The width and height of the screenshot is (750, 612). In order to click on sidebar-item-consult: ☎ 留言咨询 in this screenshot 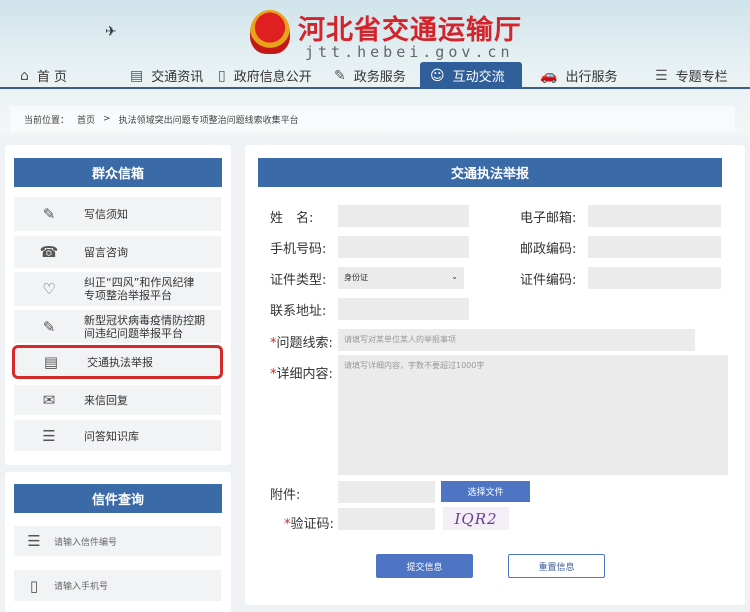, I will do `click(117, 252)`.